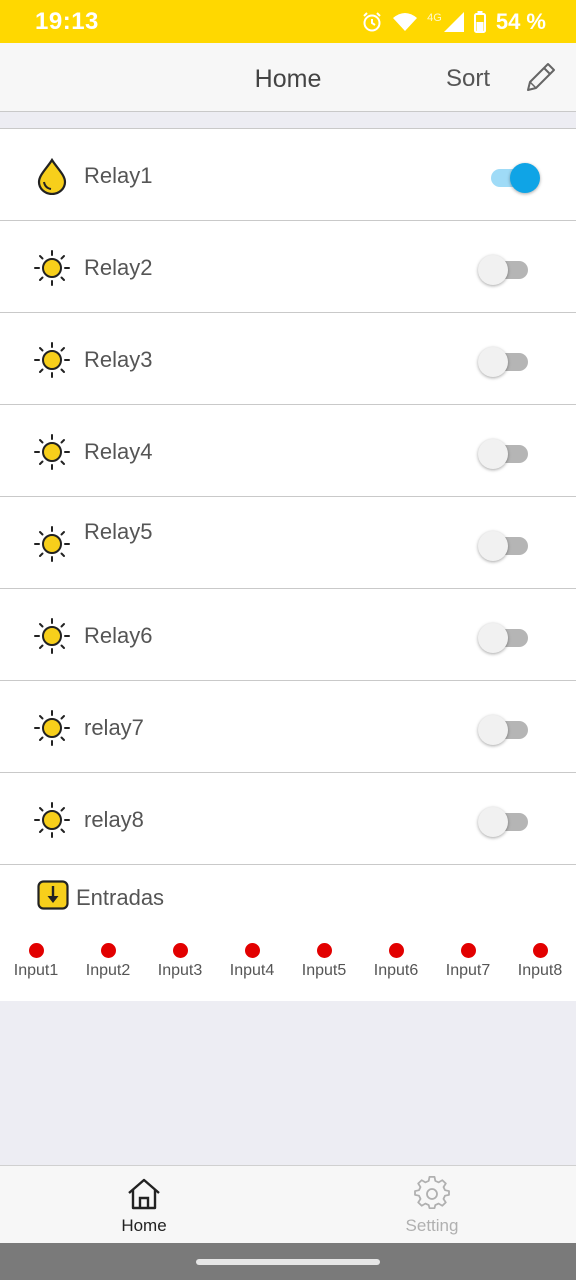 Image resolution: width=576 pixels, height=1280 pixels. I want to click on input-indicator-7: Input7, so click(468, 961).